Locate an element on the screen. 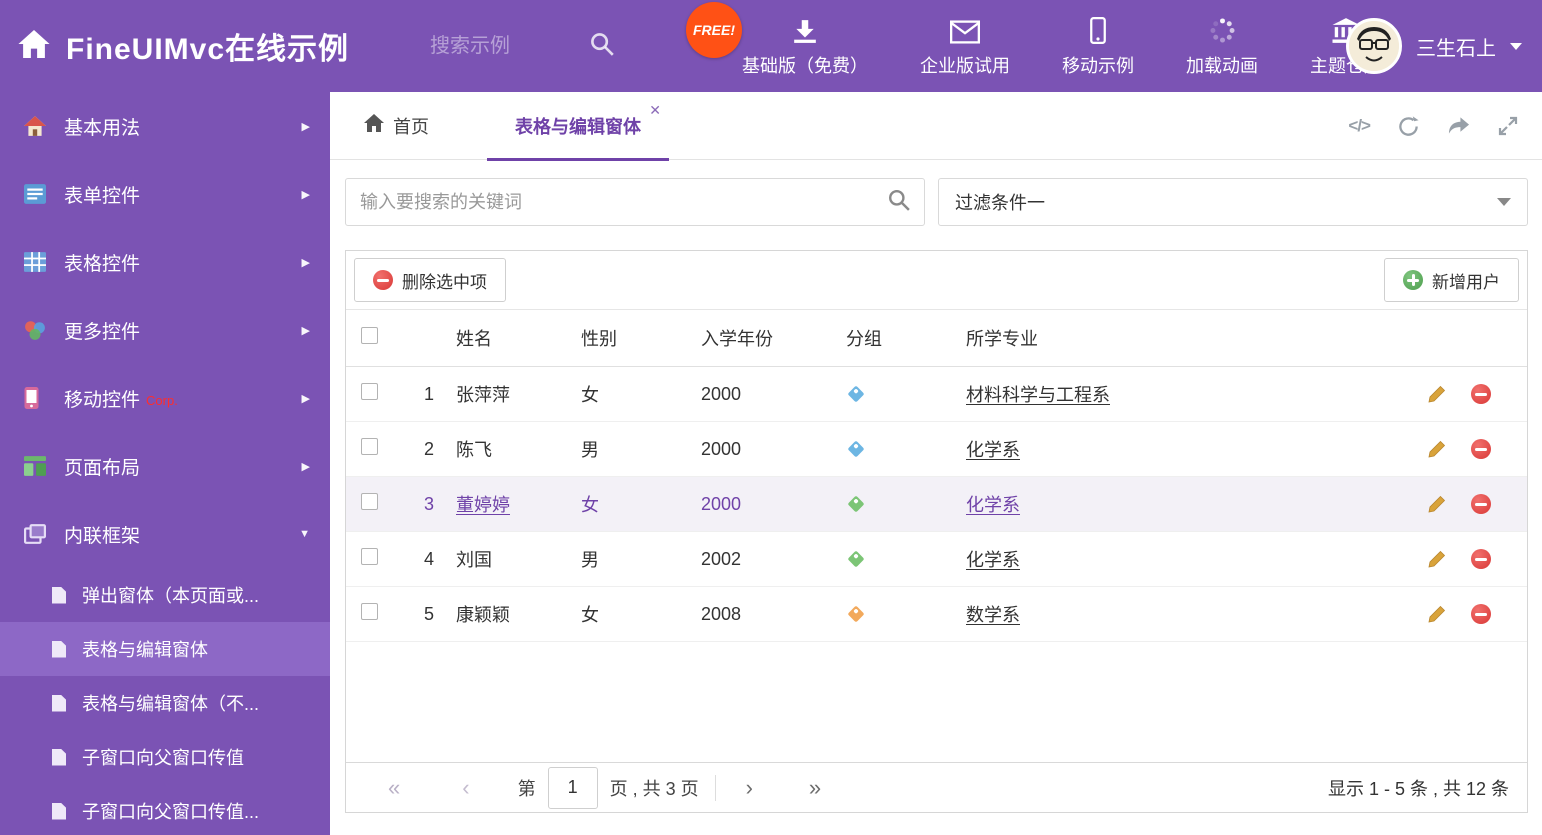 This screenshot has height=835, width=1542. keyword-search-input is located at coordinates (624, 202).